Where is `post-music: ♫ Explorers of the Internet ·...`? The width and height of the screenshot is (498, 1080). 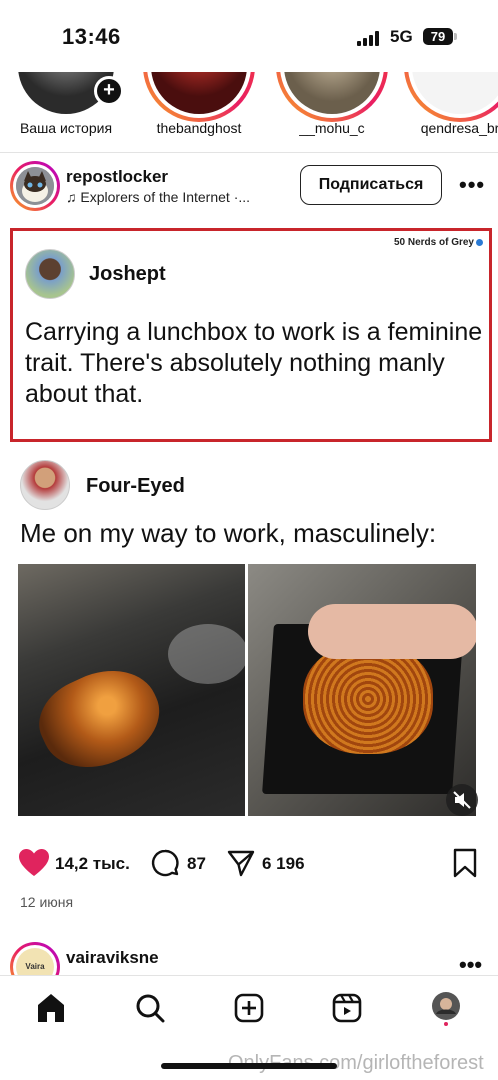
post-music: ♫ Explorers of the Internet ·... is located at coordinates (178, 197).